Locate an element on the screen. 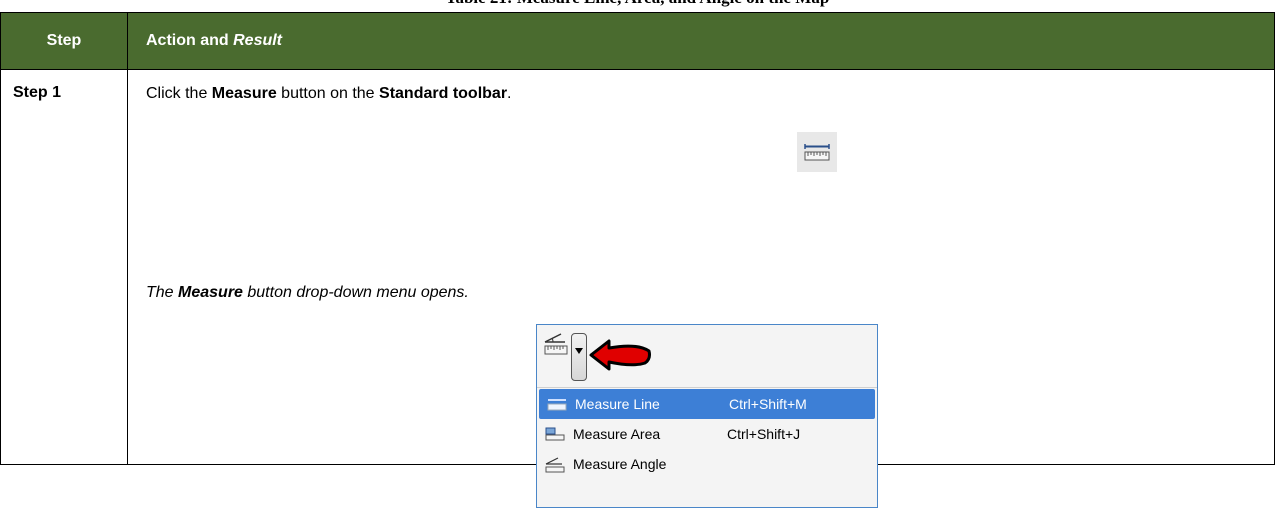 This screenshot has width=1275, height=508. menu-item-label: Measure Line is located at coordinates (617, 404).